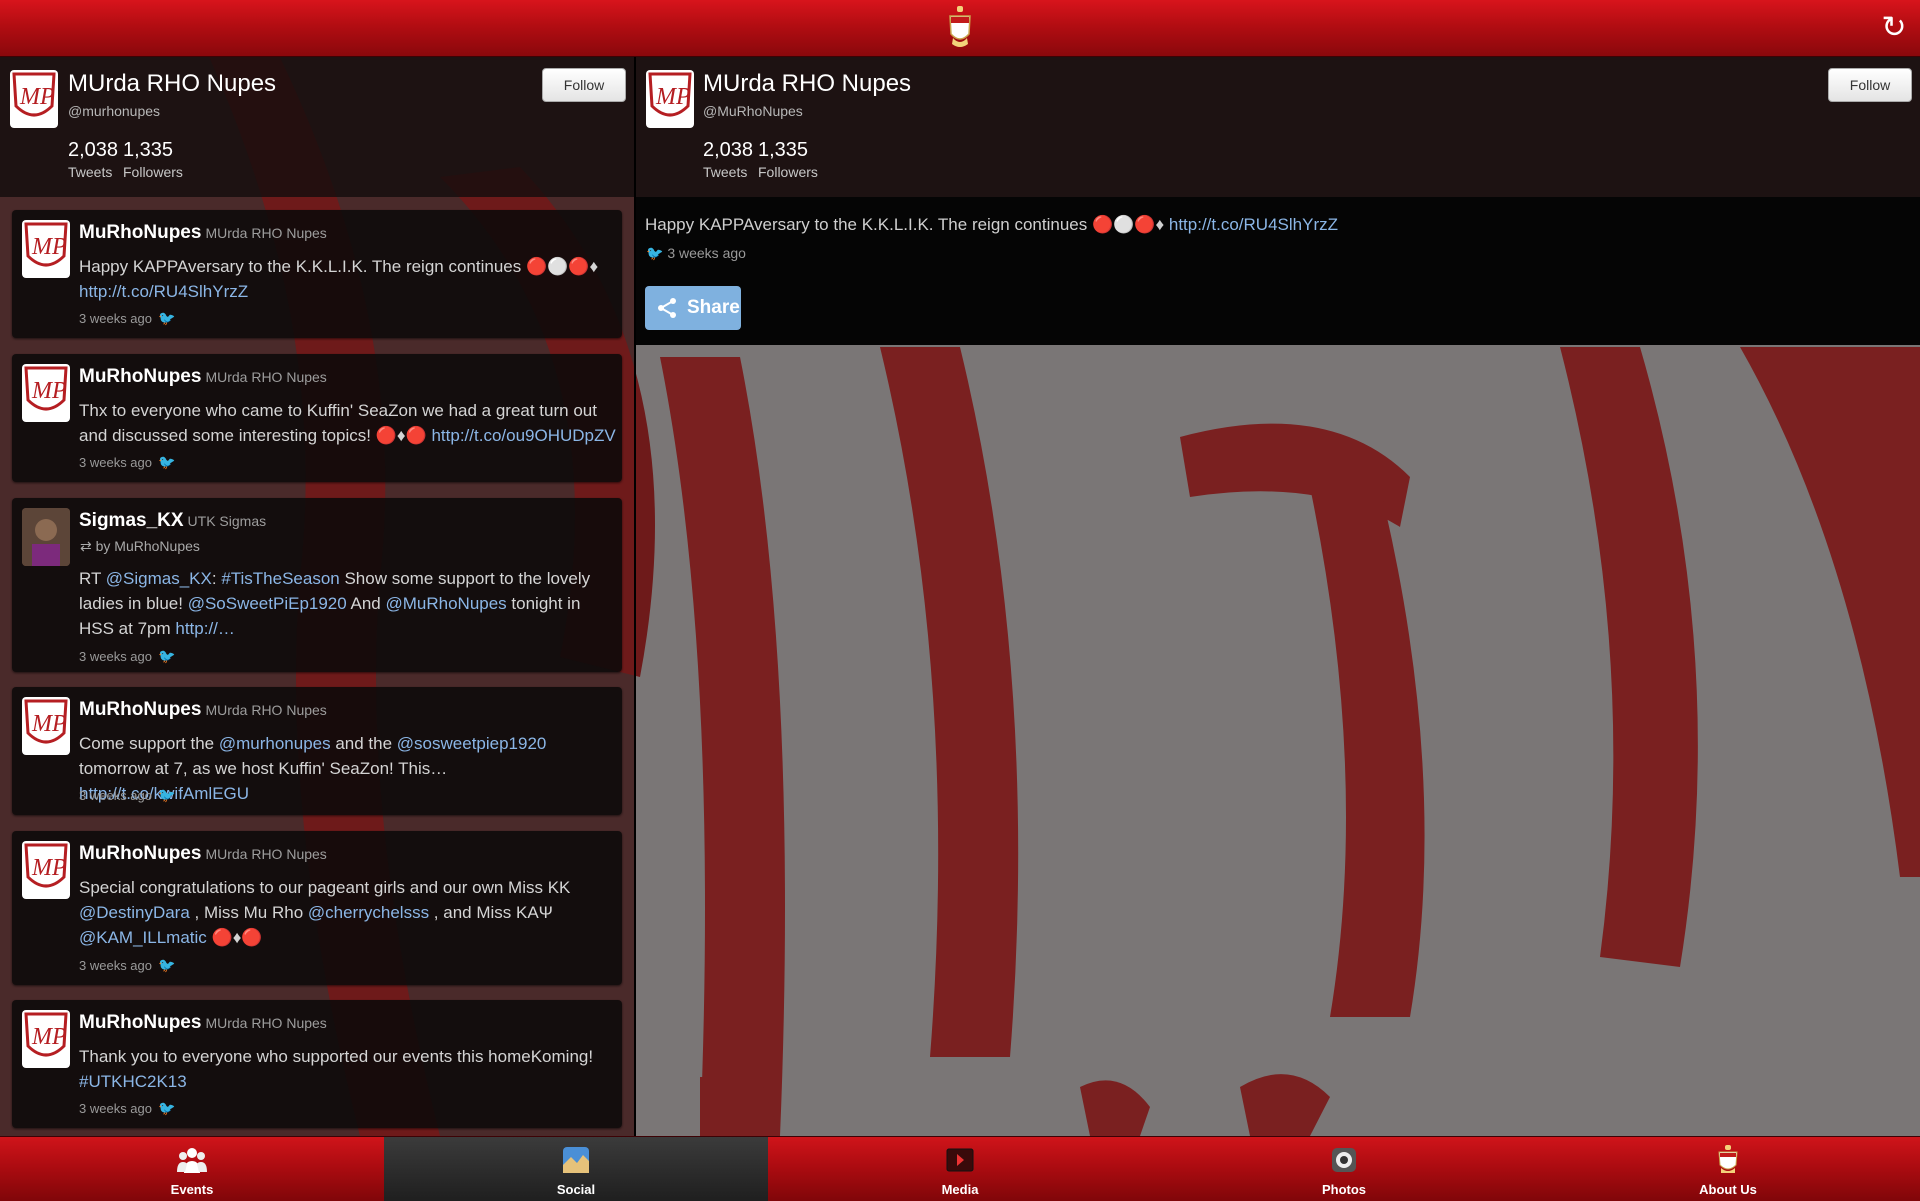 The height and width of the screenshot is (1201, 1920). Describe the element at coordinates (147, 546) in the screenshot. I see `retweeted-by: by MuRhoNupes` at that location.